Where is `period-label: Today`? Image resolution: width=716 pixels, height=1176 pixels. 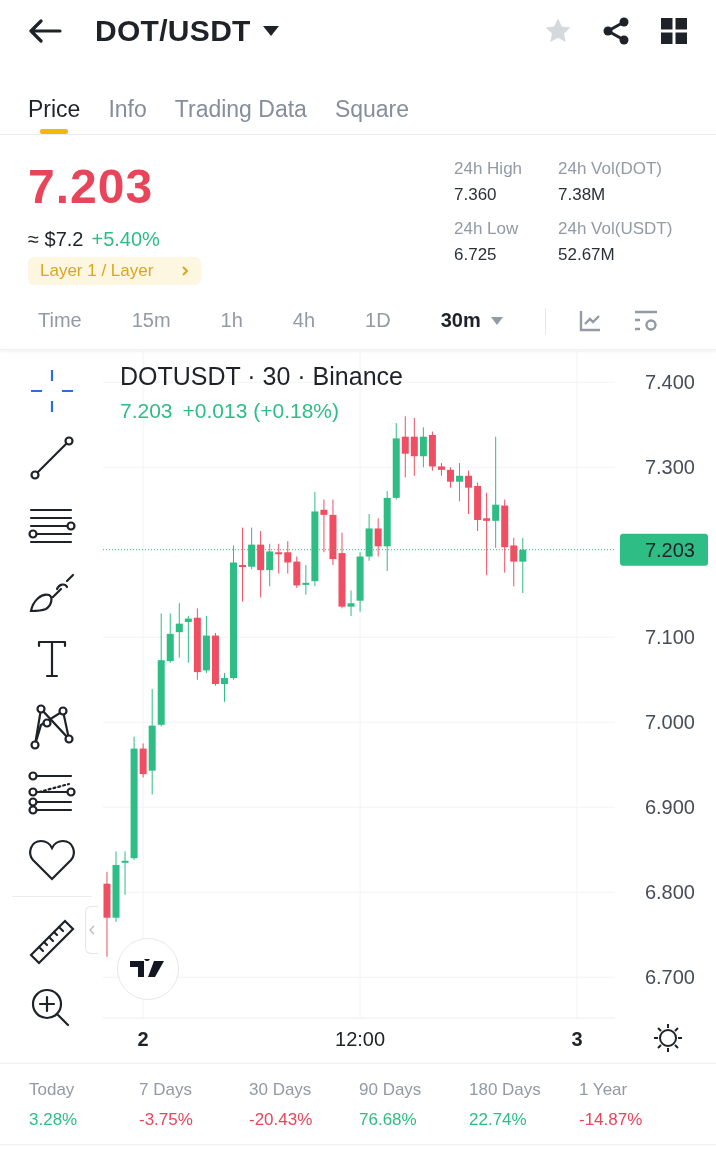
period-label: Today is located at coordinates (52, 1090).